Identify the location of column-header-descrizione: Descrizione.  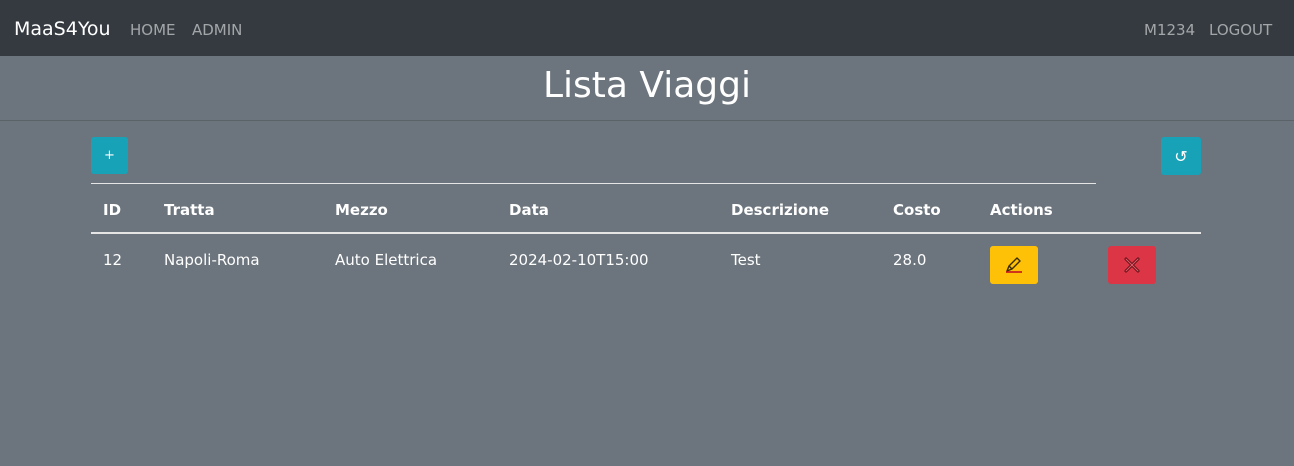
(780, 210).